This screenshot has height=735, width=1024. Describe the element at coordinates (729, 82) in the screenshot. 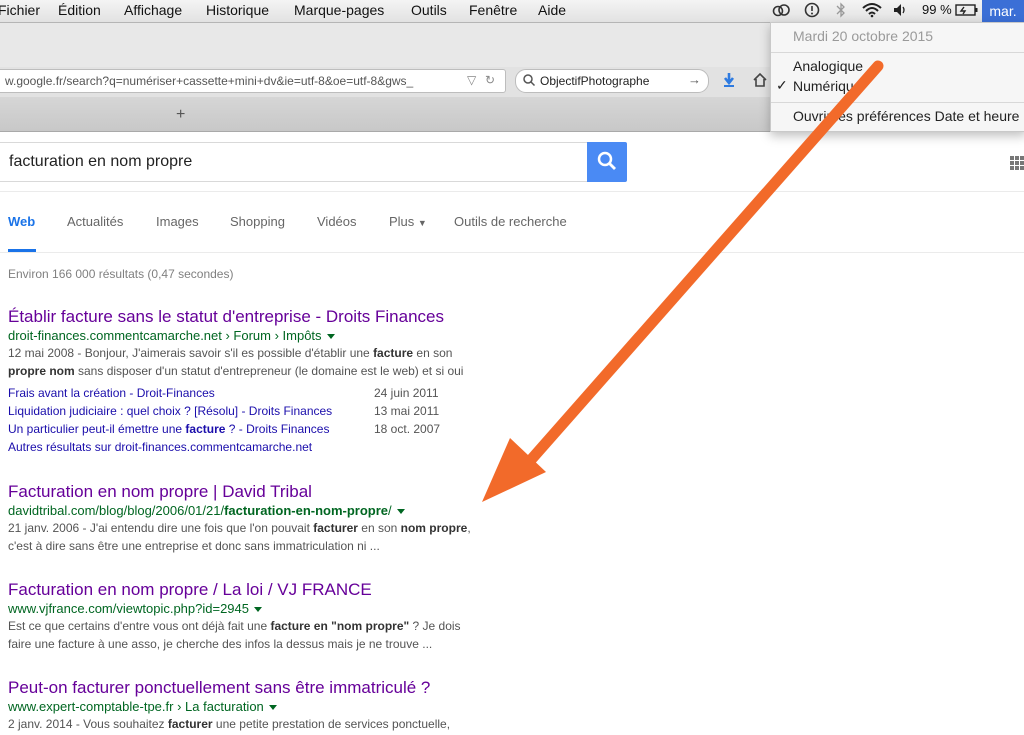

I see `downloads-icon` at that location.